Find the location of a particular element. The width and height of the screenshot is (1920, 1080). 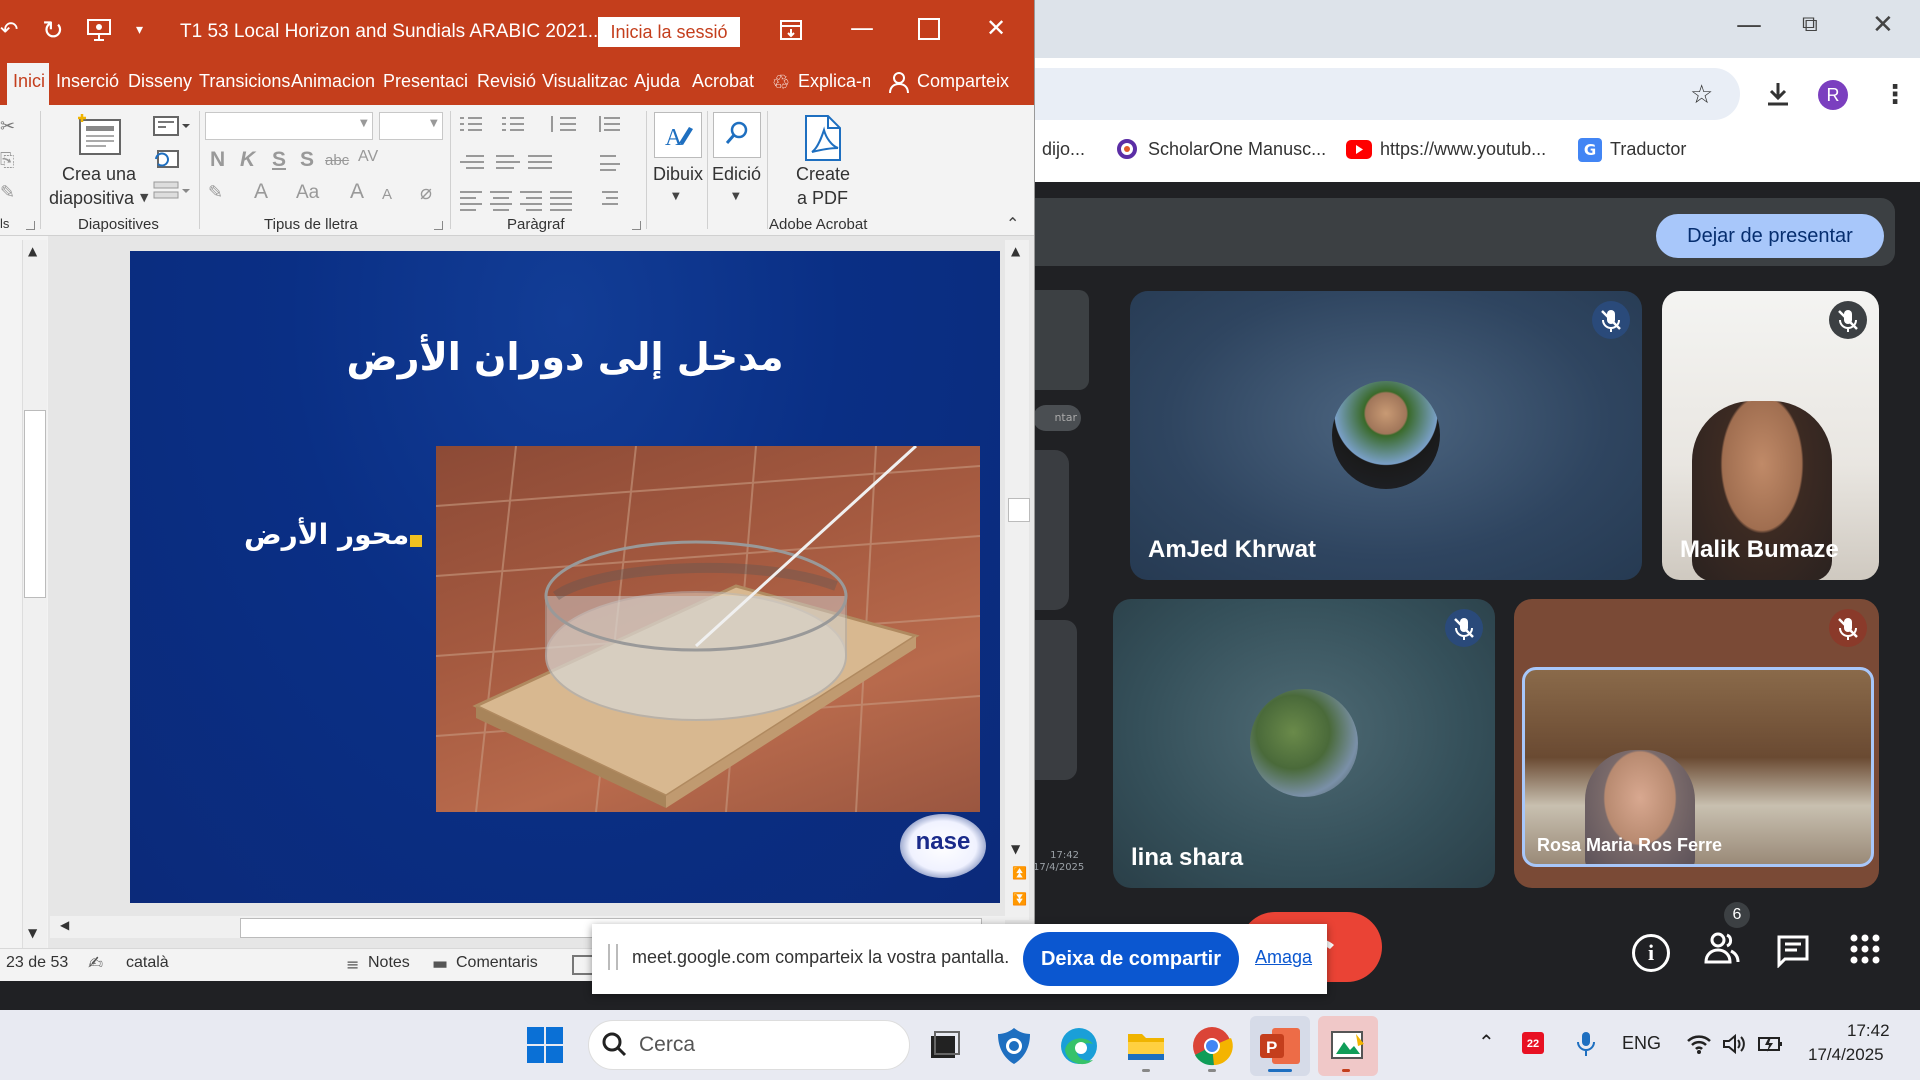

search-icon is located at coordinates (737, 135).